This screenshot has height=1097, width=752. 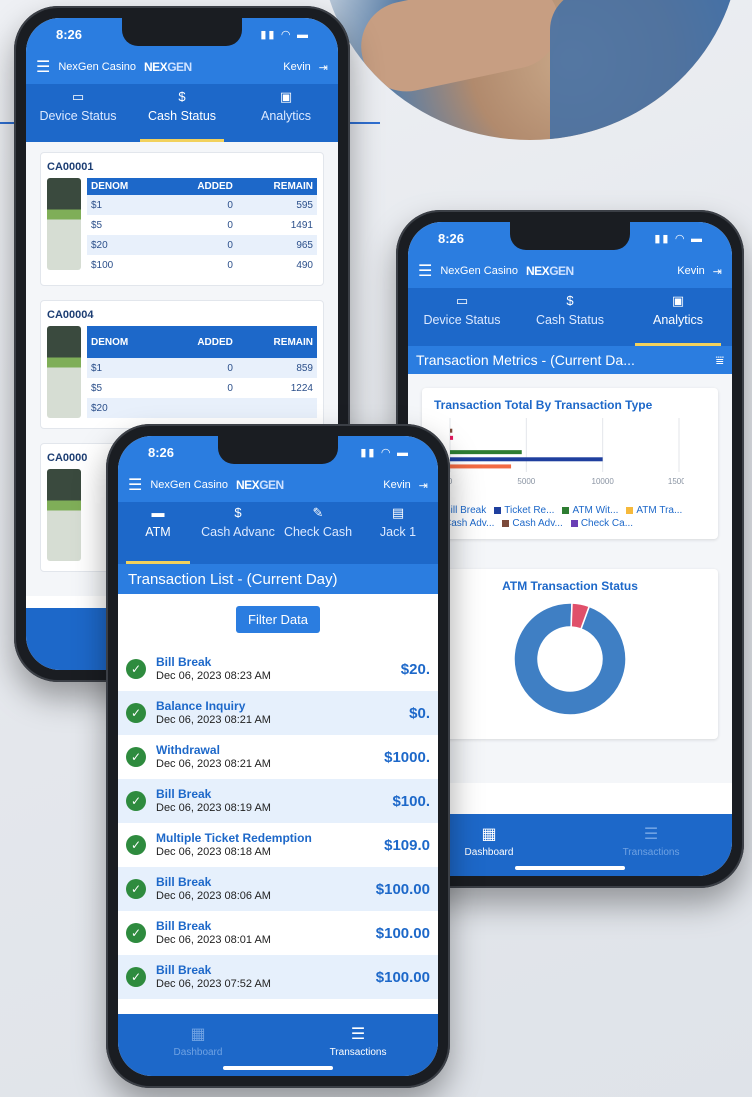 What do you see at coordinates (278, 579) in the screenshot?
I see `transaction-list-header: Transaction List - (Current Day)` at bounding box center [278, 579].